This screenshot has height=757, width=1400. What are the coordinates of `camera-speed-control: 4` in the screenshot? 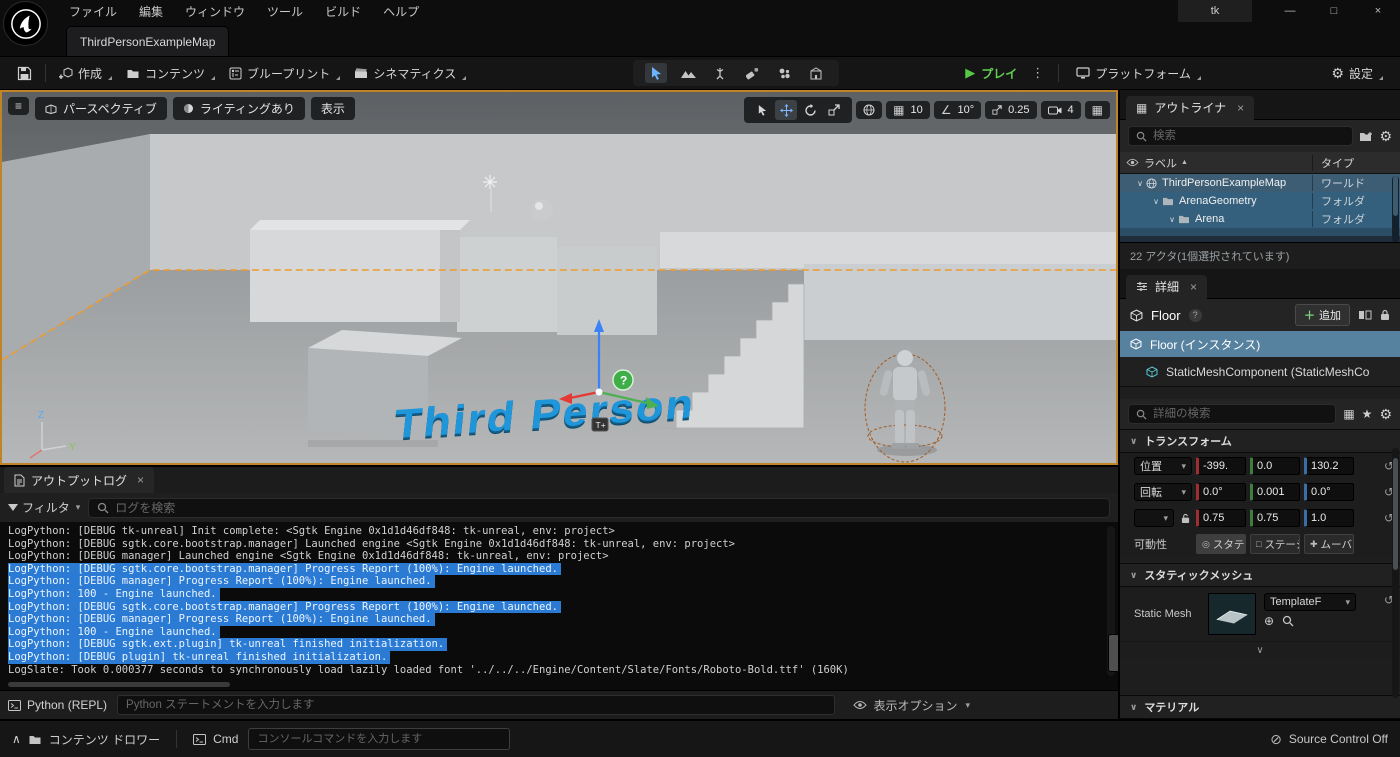 It's located at (1060, 110).